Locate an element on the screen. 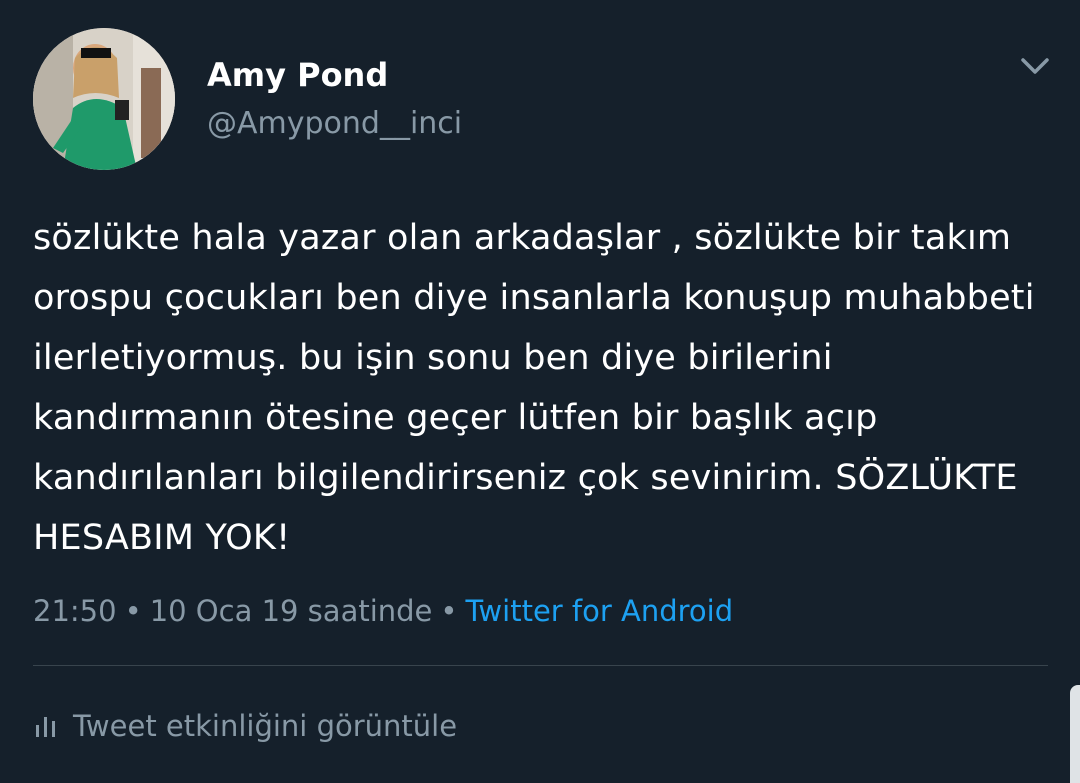 This screenshot has width=1080, height=783. view-activity-label: Tweet etkinliğini görüntüle is located at coordinates (265, 726).